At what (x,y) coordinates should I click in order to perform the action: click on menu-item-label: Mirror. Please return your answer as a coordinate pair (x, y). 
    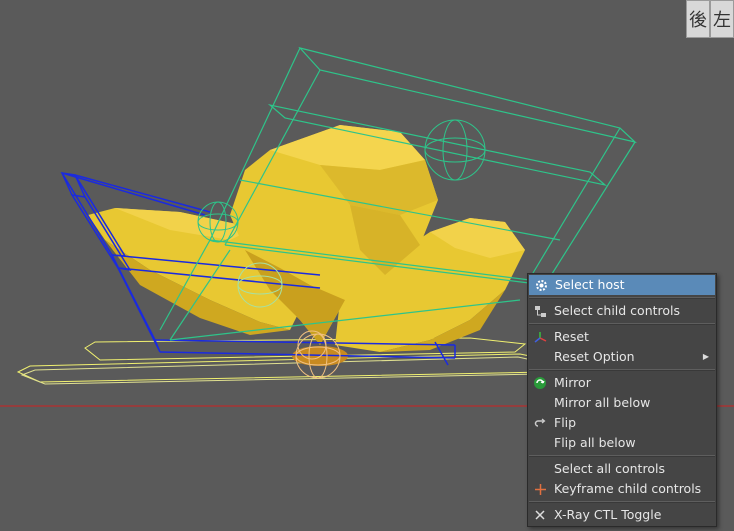
    Looking at the image, I should click on (572, 382).